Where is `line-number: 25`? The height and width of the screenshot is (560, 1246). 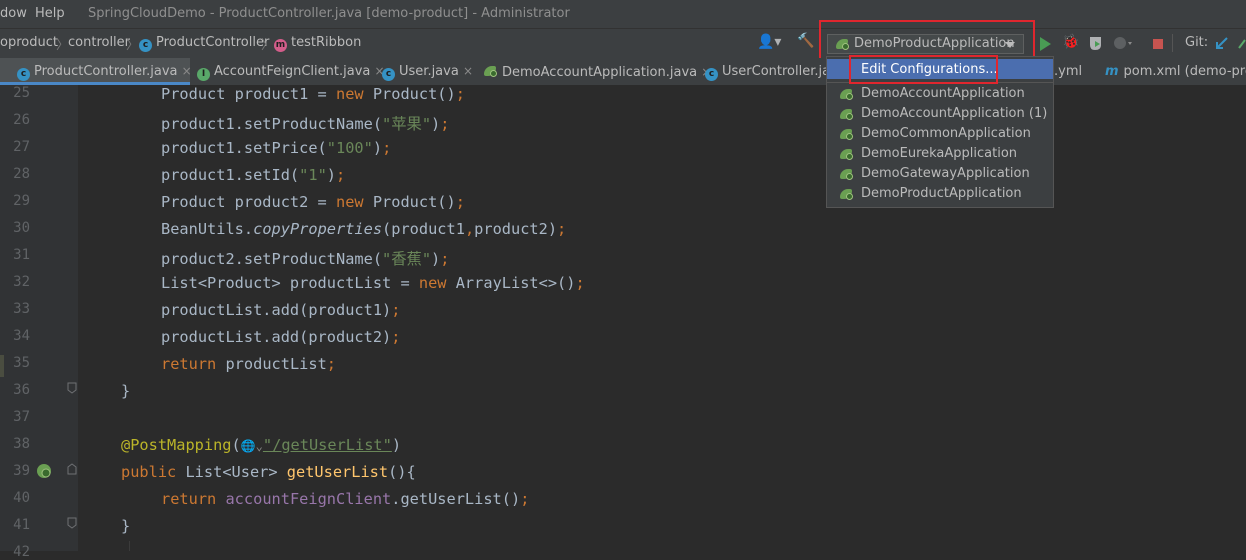 line-number: 25 is located at coordinates (21, 93).